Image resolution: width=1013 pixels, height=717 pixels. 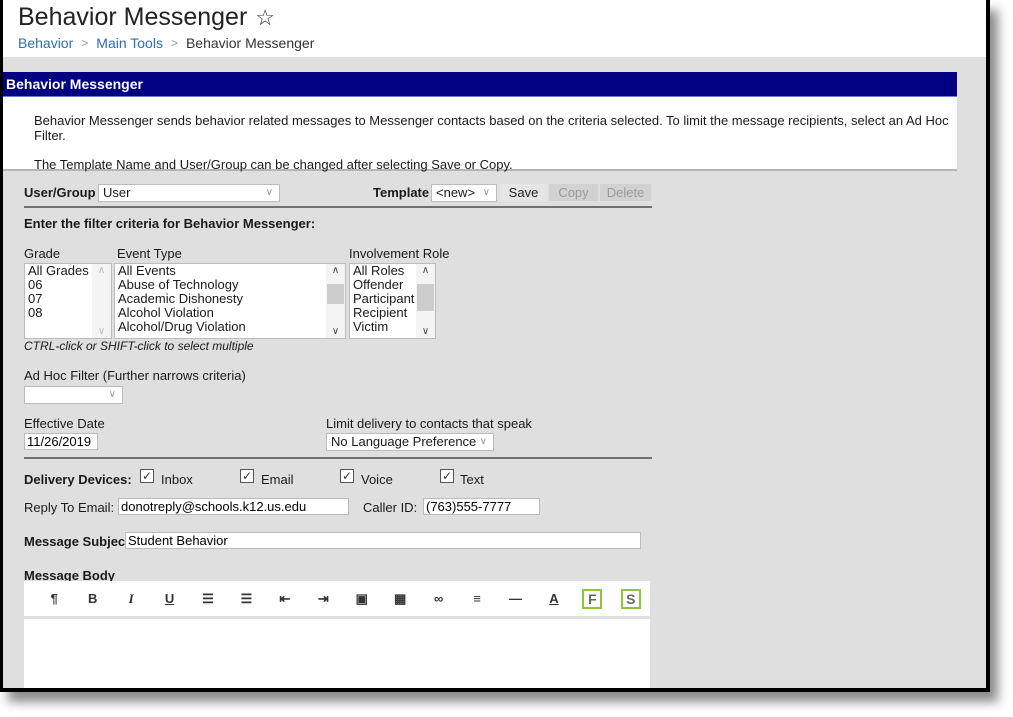 I want to click on reply-to-label: Reply To Email:, so click(x=69, y=507).